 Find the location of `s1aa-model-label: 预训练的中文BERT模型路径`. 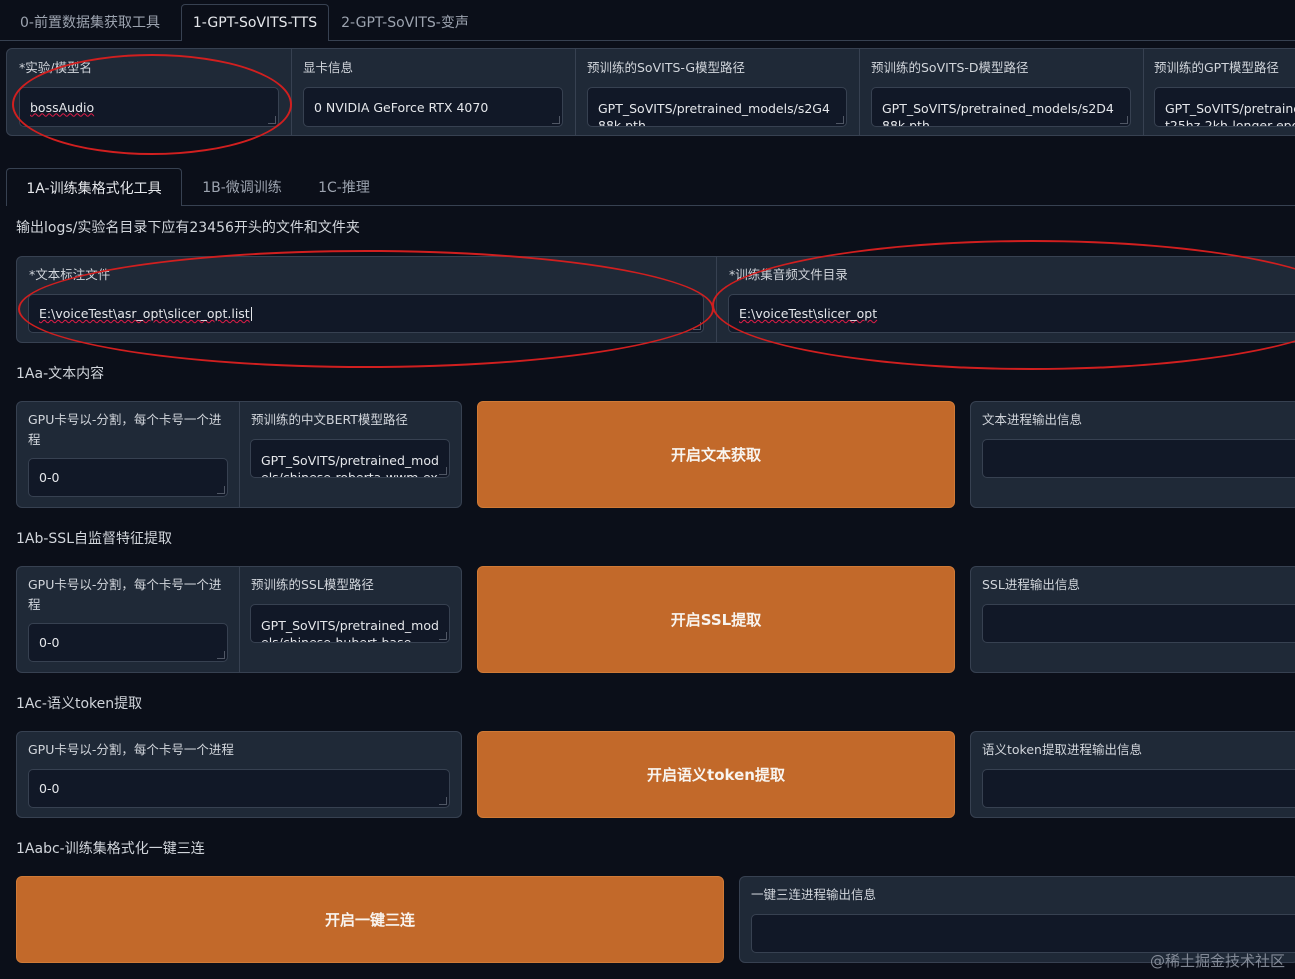

s1aa-model-label: 预训练的中文BERT模型路径 is located at coordinates (329, 419).